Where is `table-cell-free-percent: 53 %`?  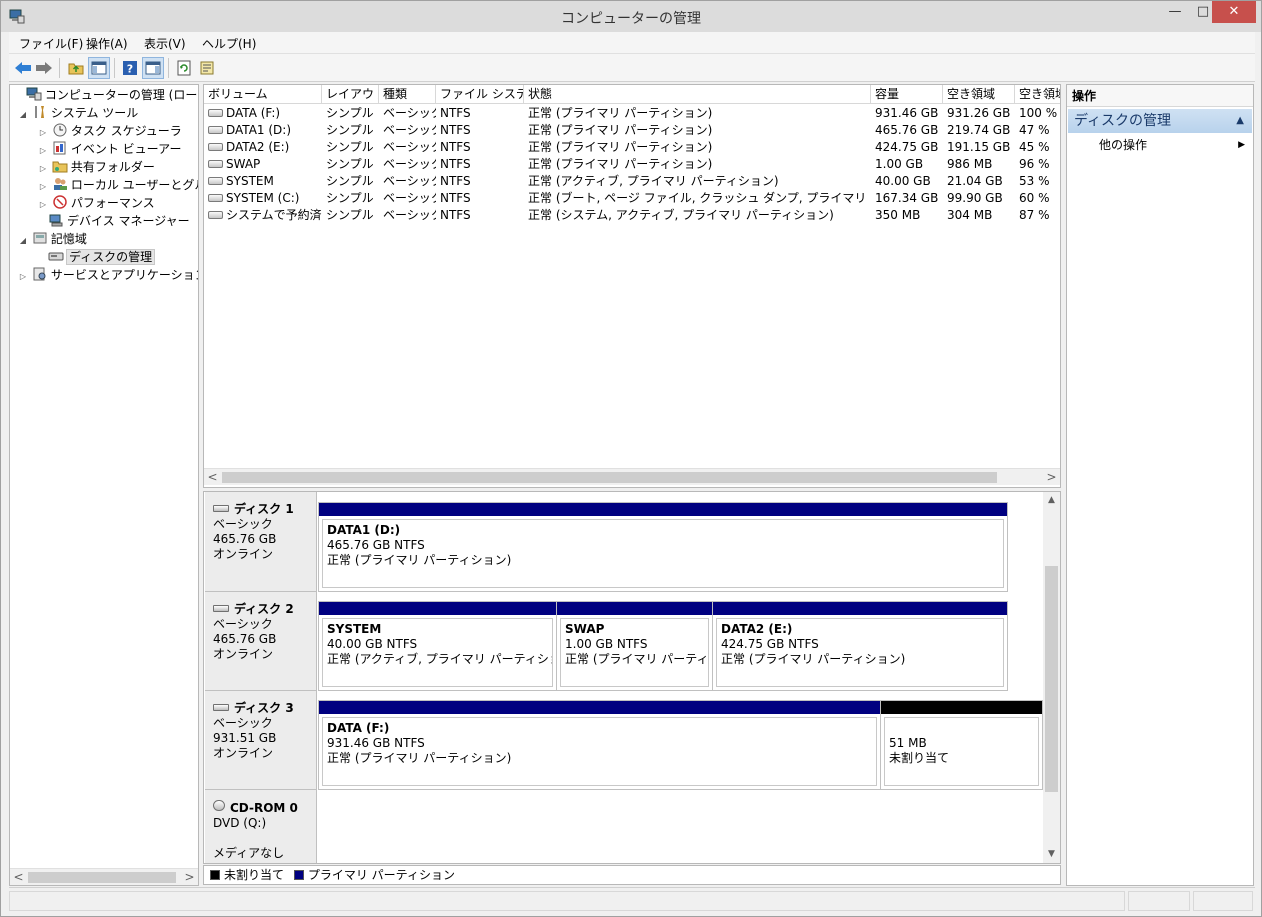 table-cell-free-percent: 53 % is located at coordinates (1037, 181).